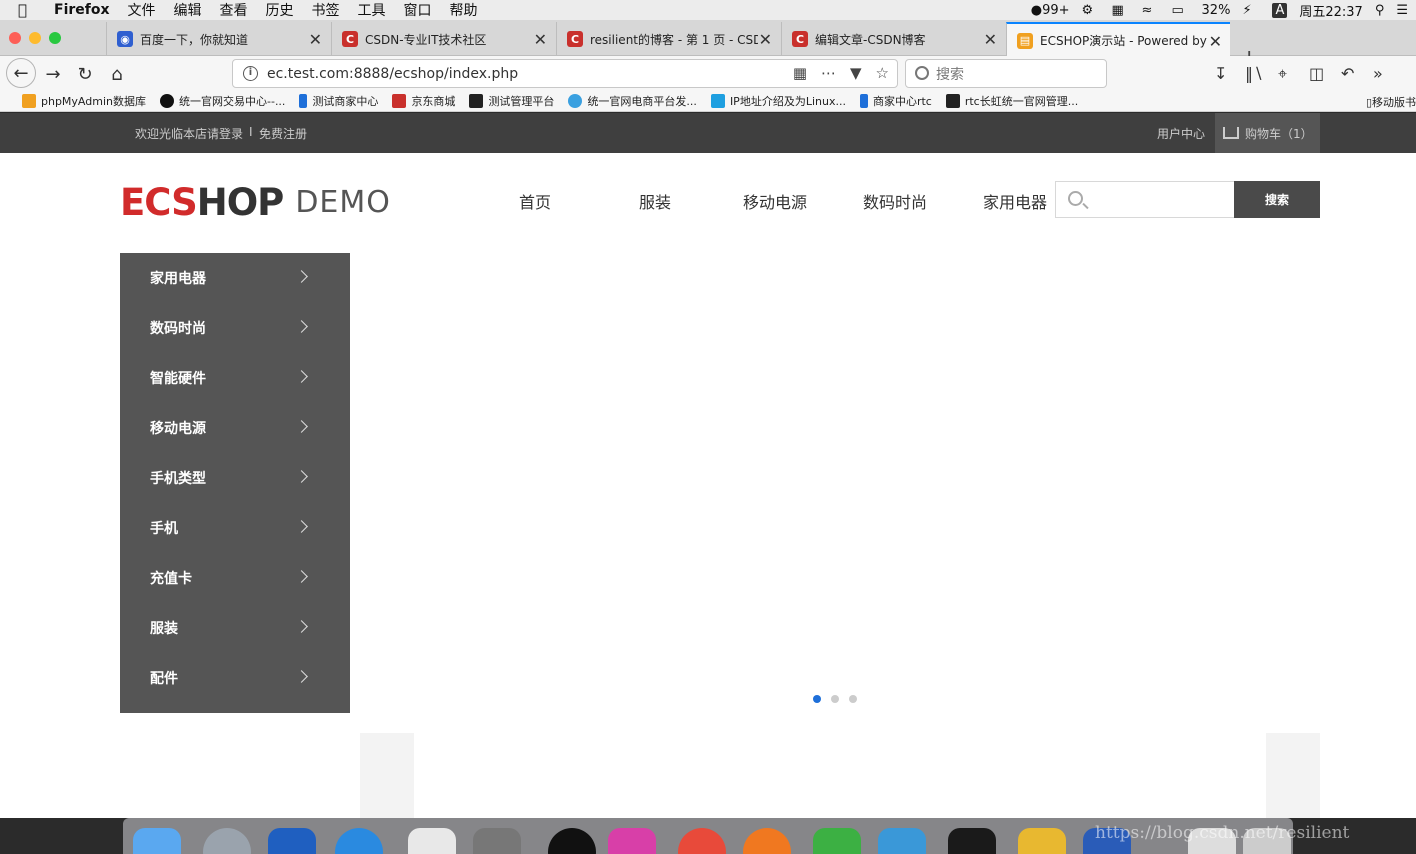  I want to click on qq-icon, so click(572, 841).